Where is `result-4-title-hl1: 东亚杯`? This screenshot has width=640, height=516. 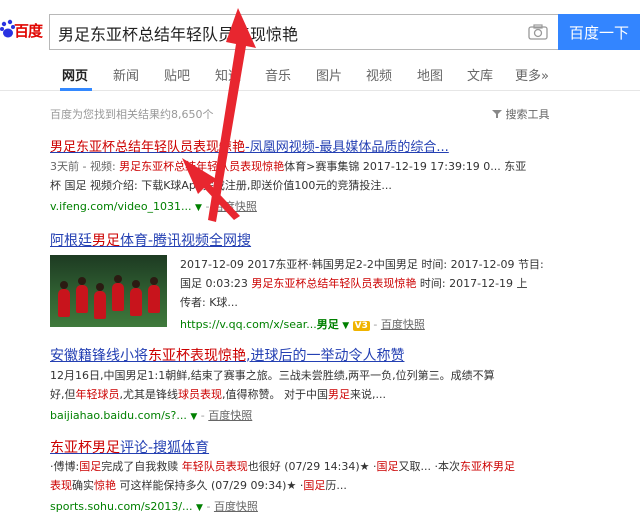 result-4-title-hl1: 东亚杯 is located at coordinates (71, 448).